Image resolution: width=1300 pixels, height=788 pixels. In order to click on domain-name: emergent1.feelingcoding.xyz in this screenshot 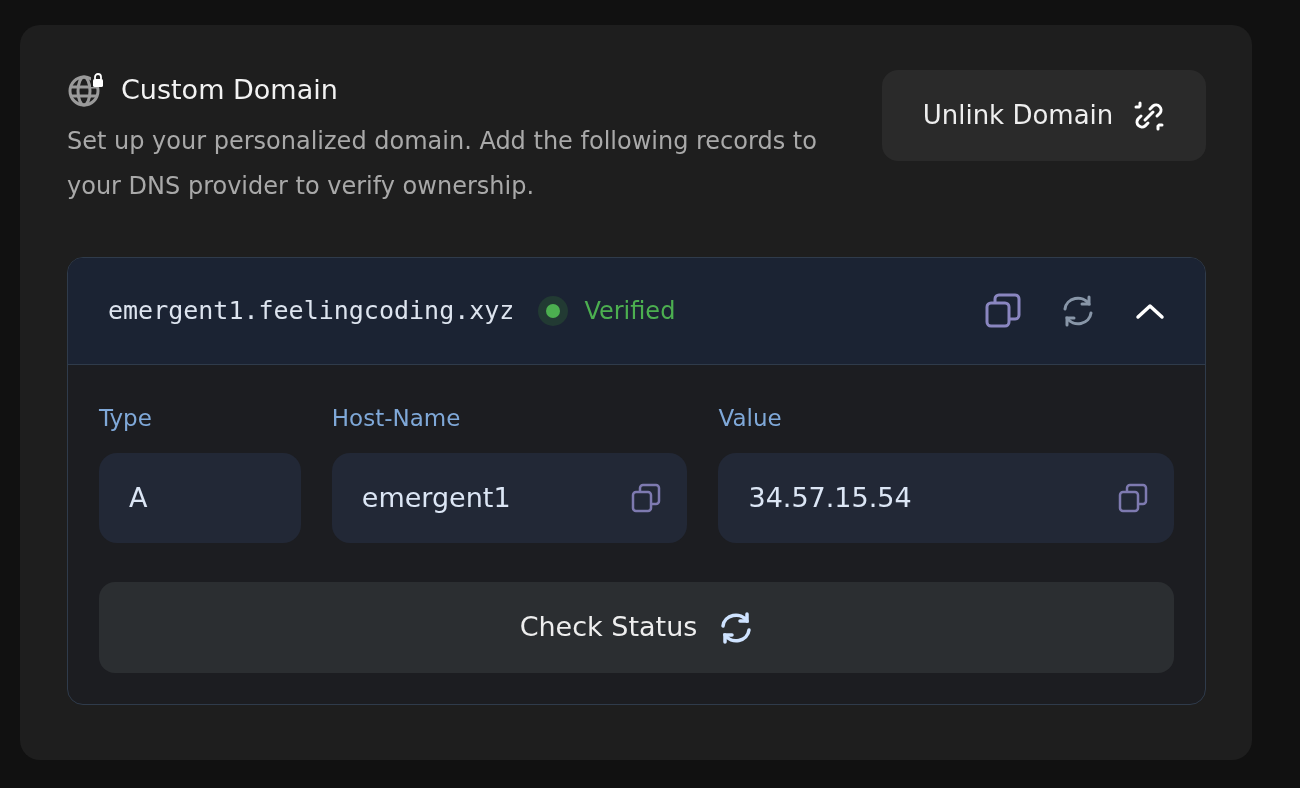, I will do `click(311, 310)`.